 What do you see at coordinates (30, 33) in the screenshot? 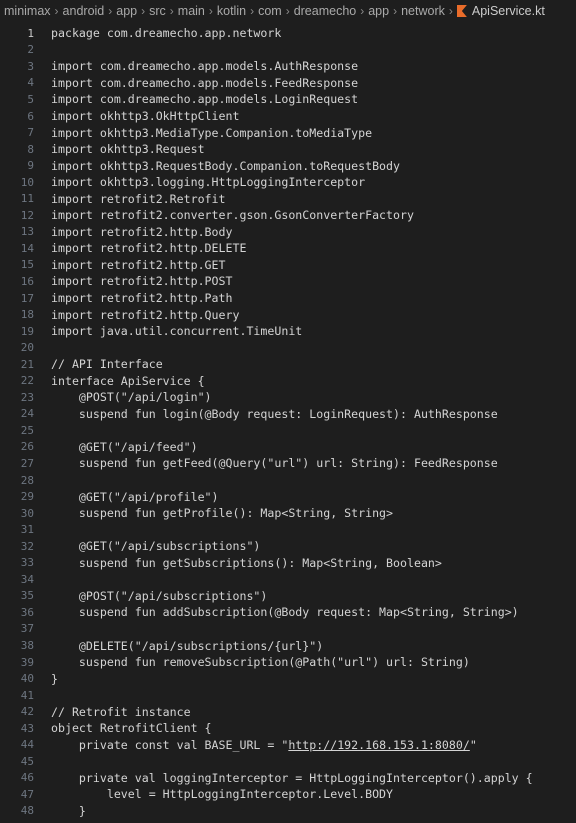
I see `line-number: 1` at bounding box center [30, 33].